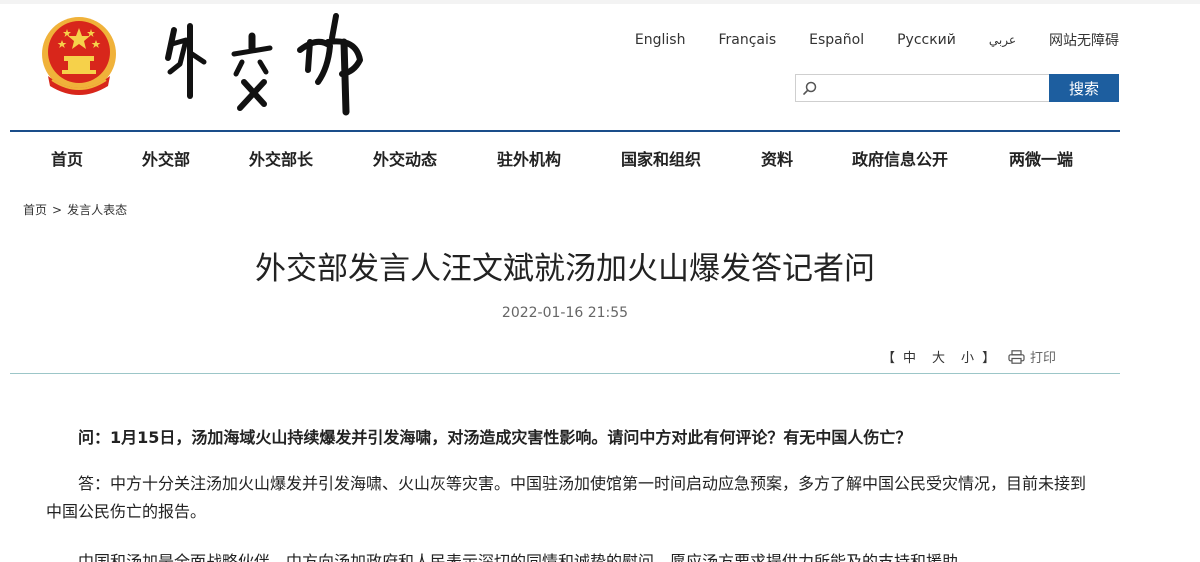 Image resolution: width=1200 pixels, height=562 pixels. I want to click on font-size-controls: 【中 大 小】, so click(938, 356).